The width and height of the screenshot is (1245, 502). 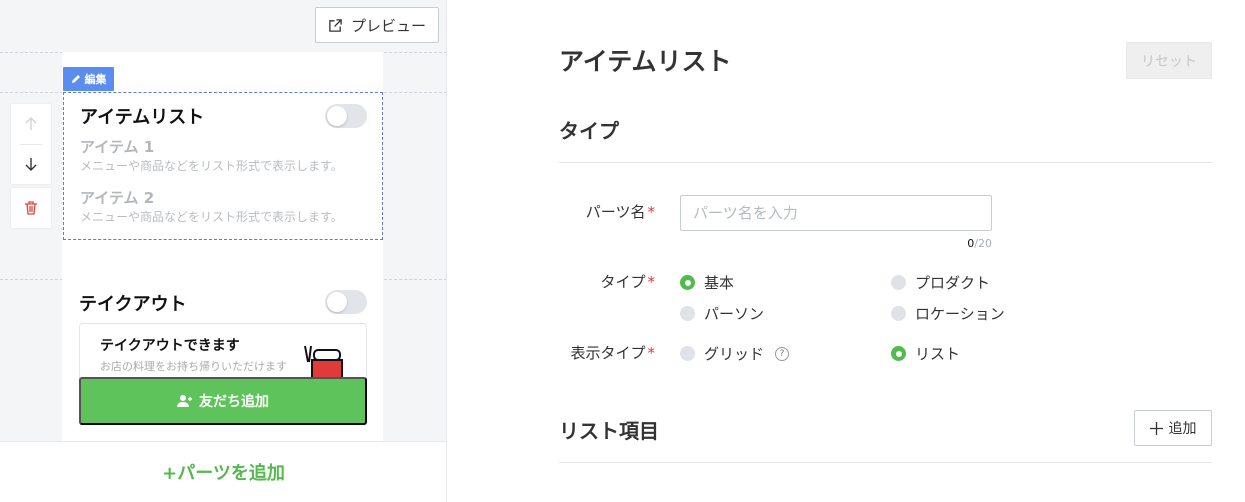 I want to click on radio-label: リスト, so click(x=938, y=354).